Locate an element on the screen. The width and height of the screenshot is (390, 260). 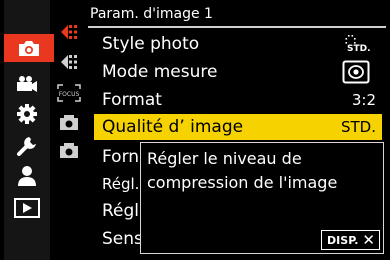
sub-photo-arrows-icon is located at coordinates (69, 34).